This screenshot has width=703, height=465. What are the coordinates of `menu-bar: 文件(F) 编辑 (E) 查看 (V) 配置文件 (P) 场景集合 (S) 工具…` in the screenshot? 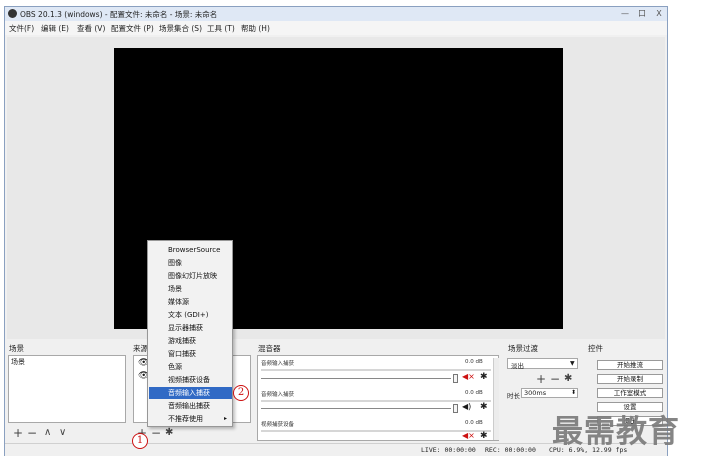 It's located at (336, 28).